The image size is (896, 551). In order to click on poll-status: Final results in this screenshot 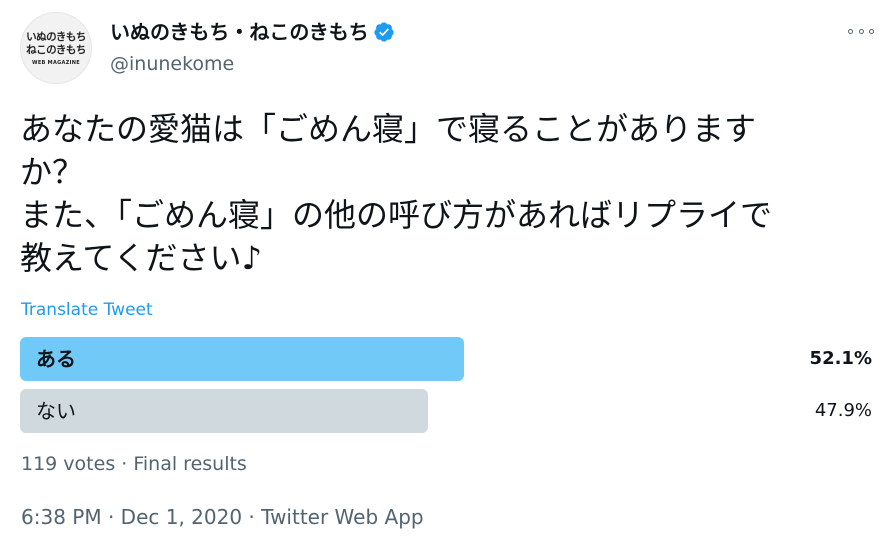, I will do `click(190, 464)`.